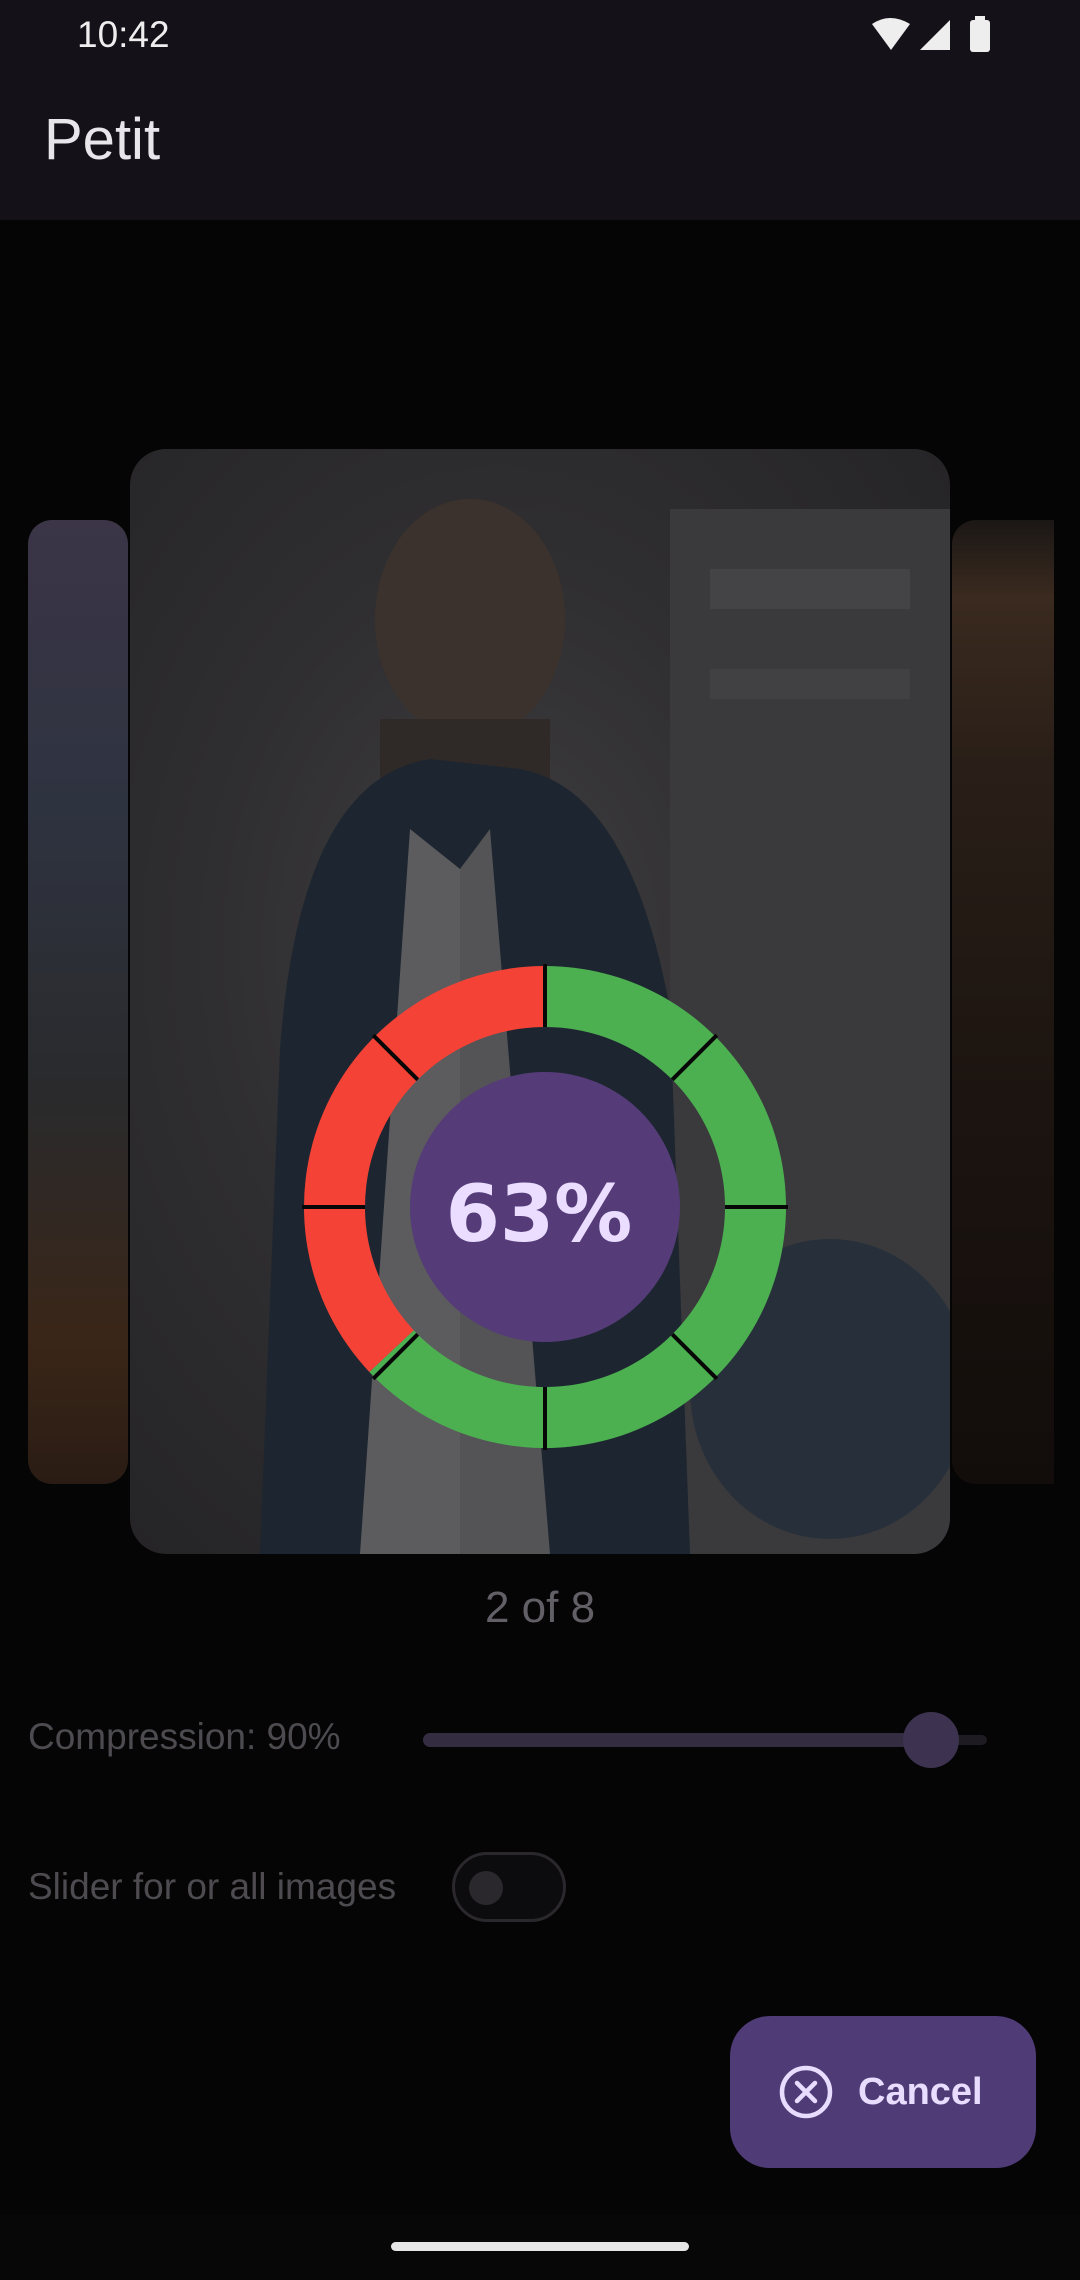  Describe the element at coordinates (102, 139) in the screenshot. I see `app-title: Petit` at that location.